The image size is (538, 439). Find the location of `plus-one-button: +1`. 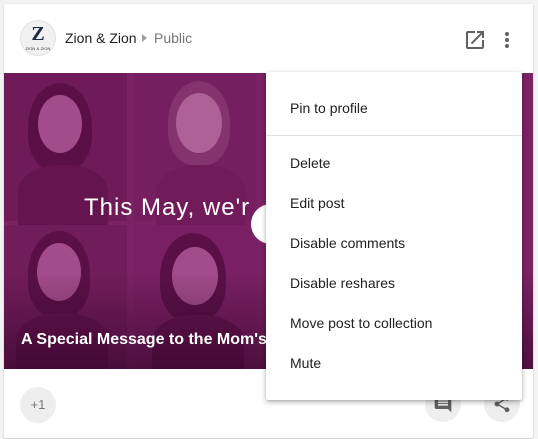

plus-one-button: +1 is located at coordinates (38, 405).